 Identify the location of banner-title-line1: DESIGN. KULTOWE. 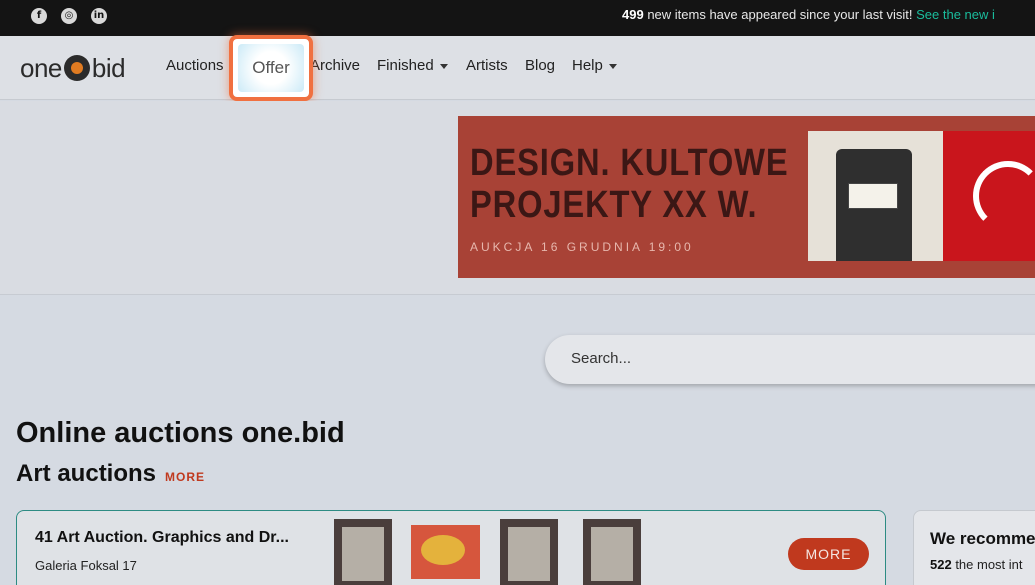
(629, 163).